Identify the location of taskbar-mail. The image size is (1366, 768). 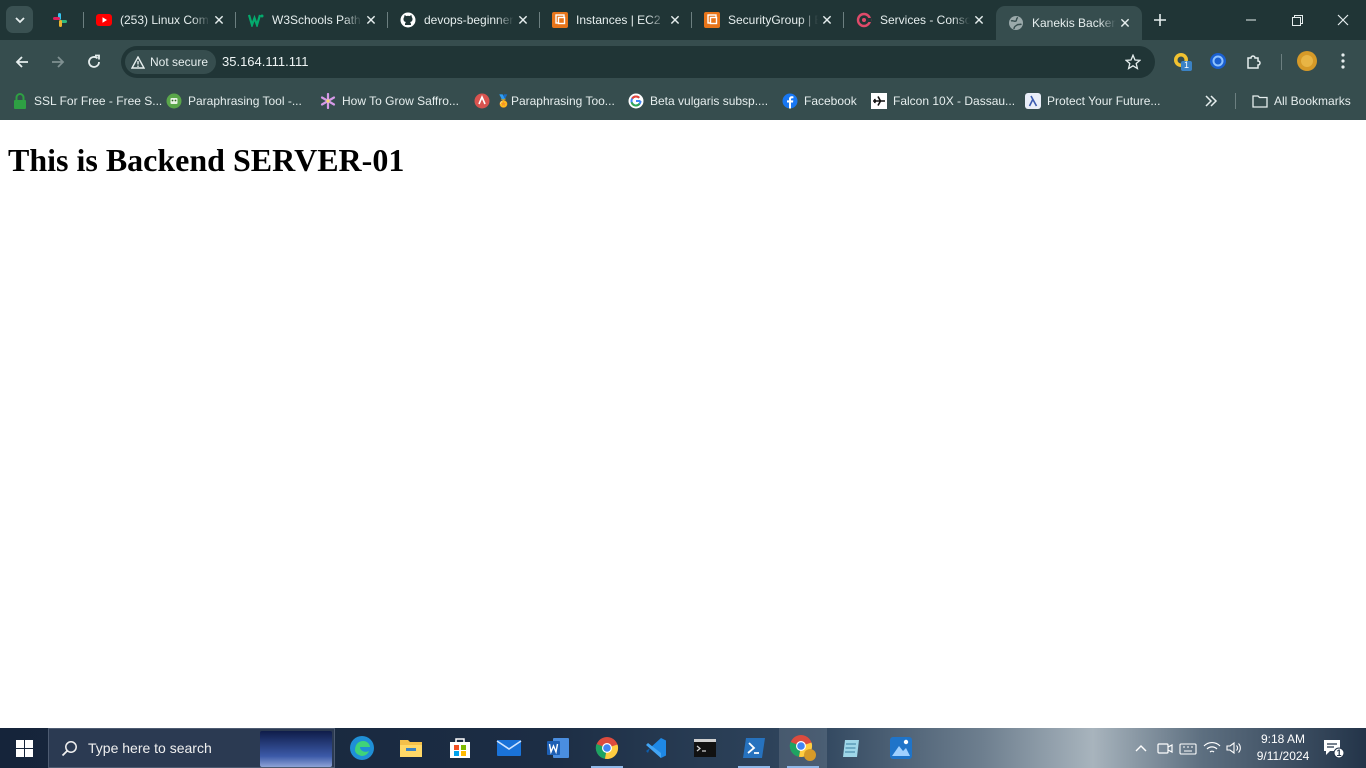
(509, 748).